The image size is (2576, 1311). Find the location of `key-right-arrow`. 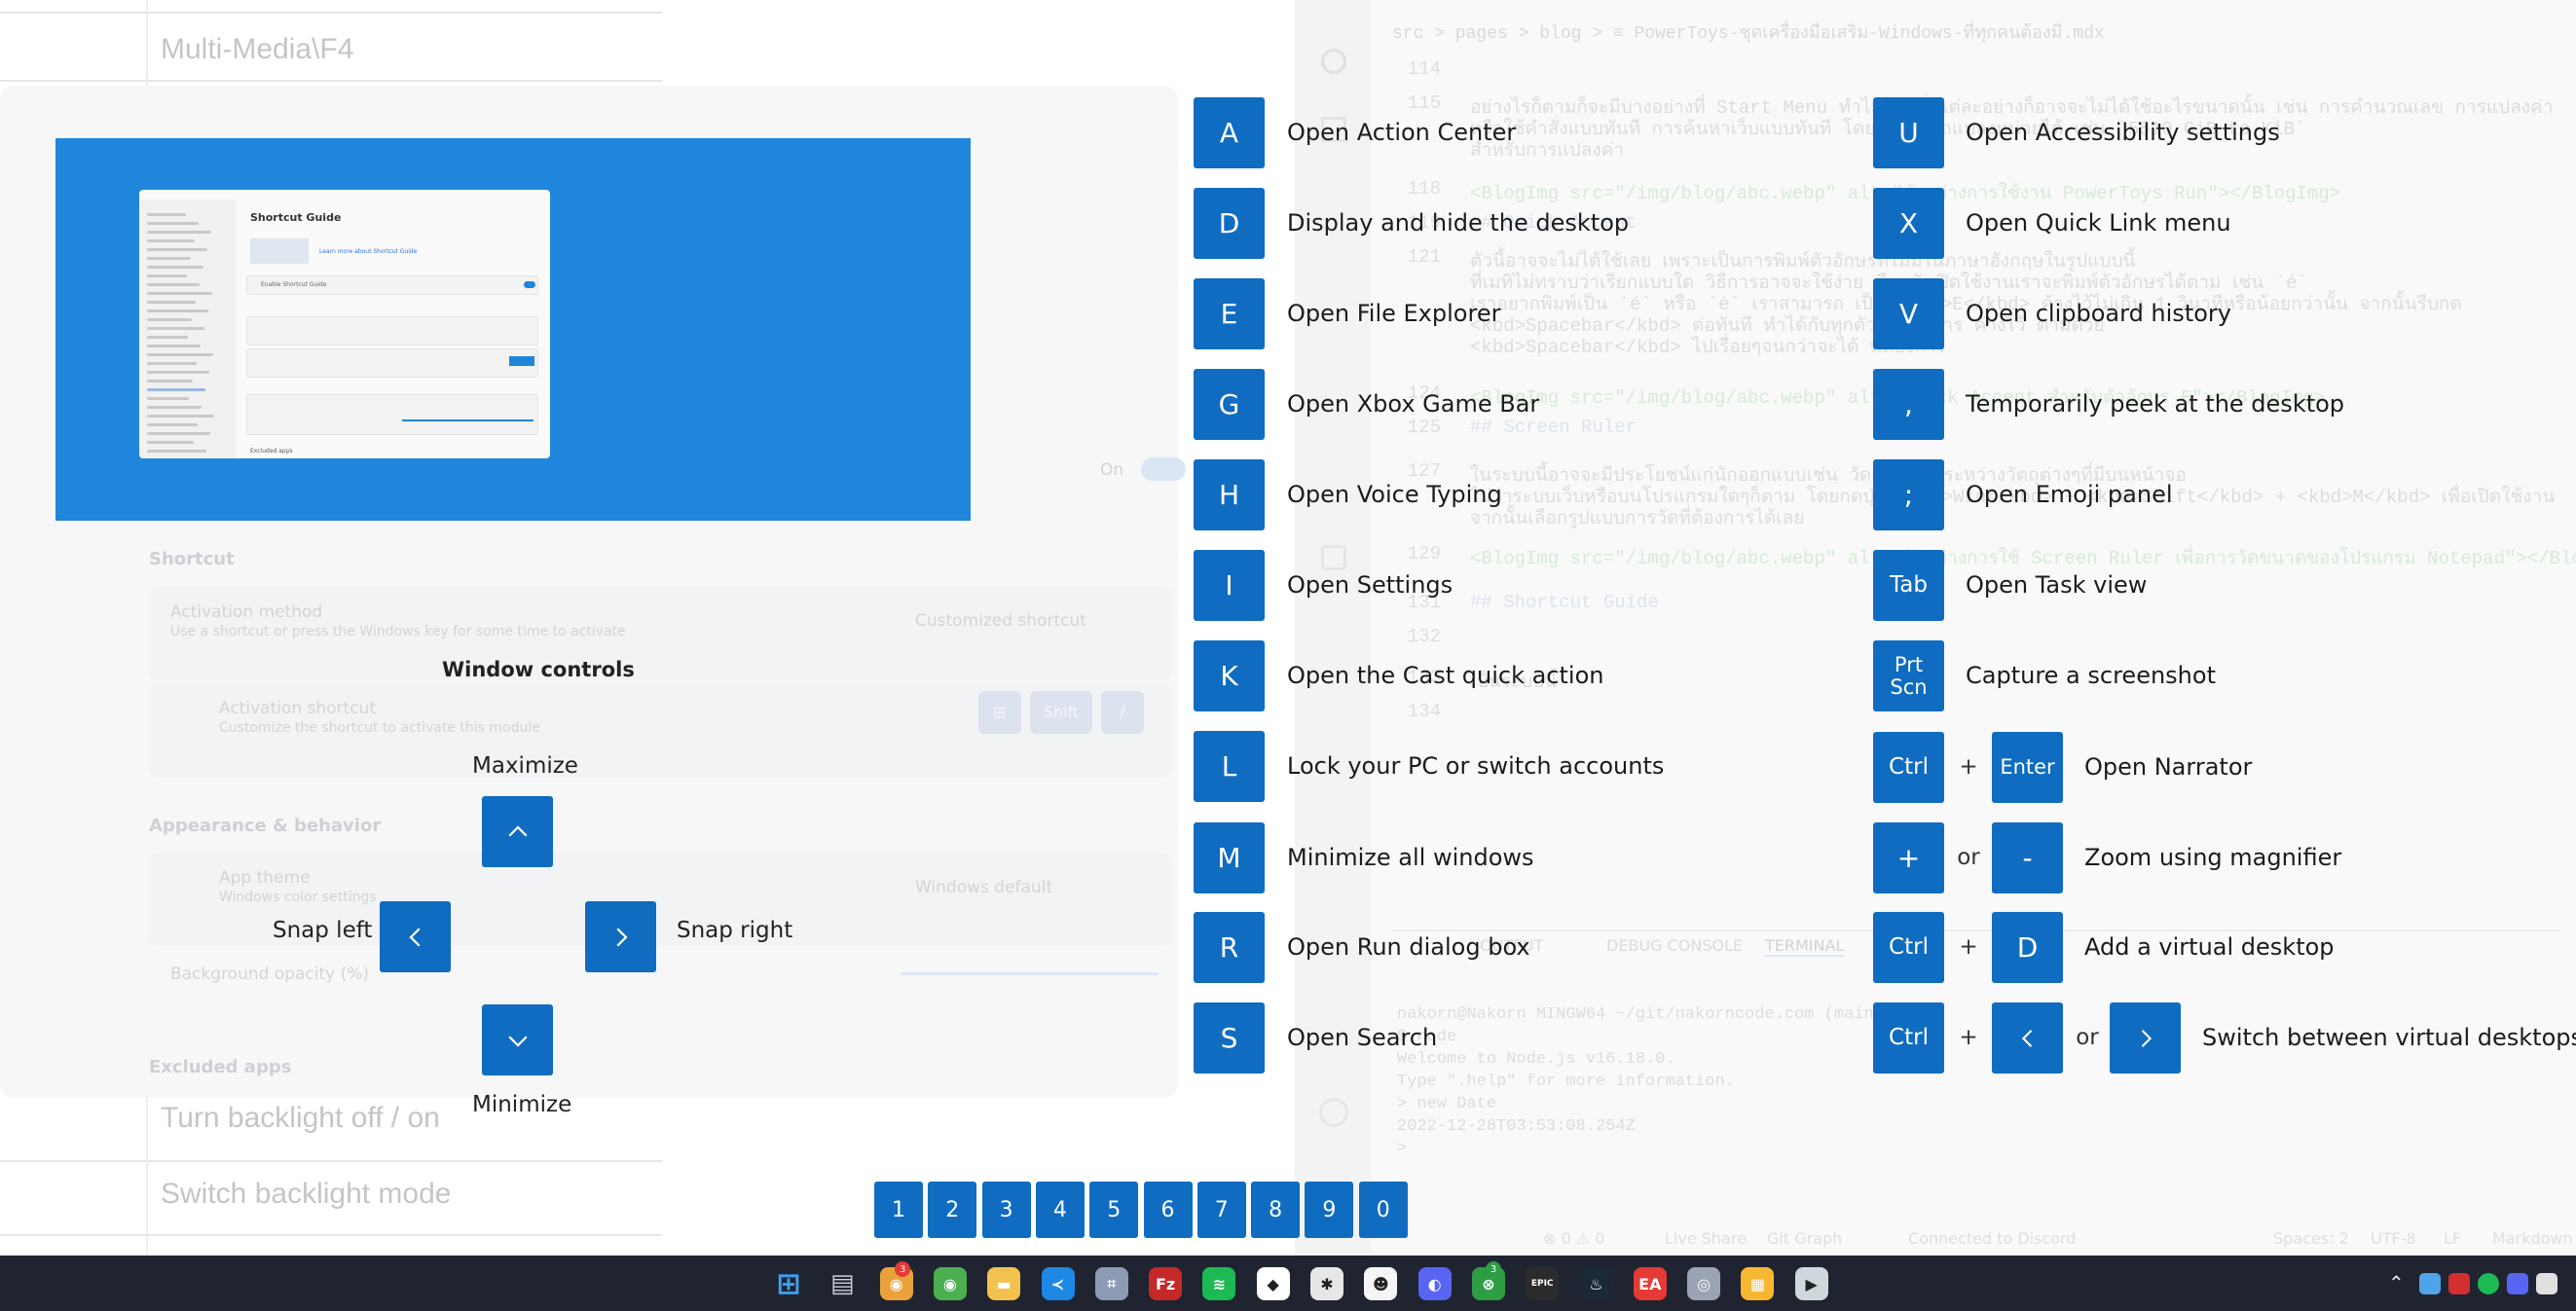

key-right-arrow is located at coordinates (2145, 1038).